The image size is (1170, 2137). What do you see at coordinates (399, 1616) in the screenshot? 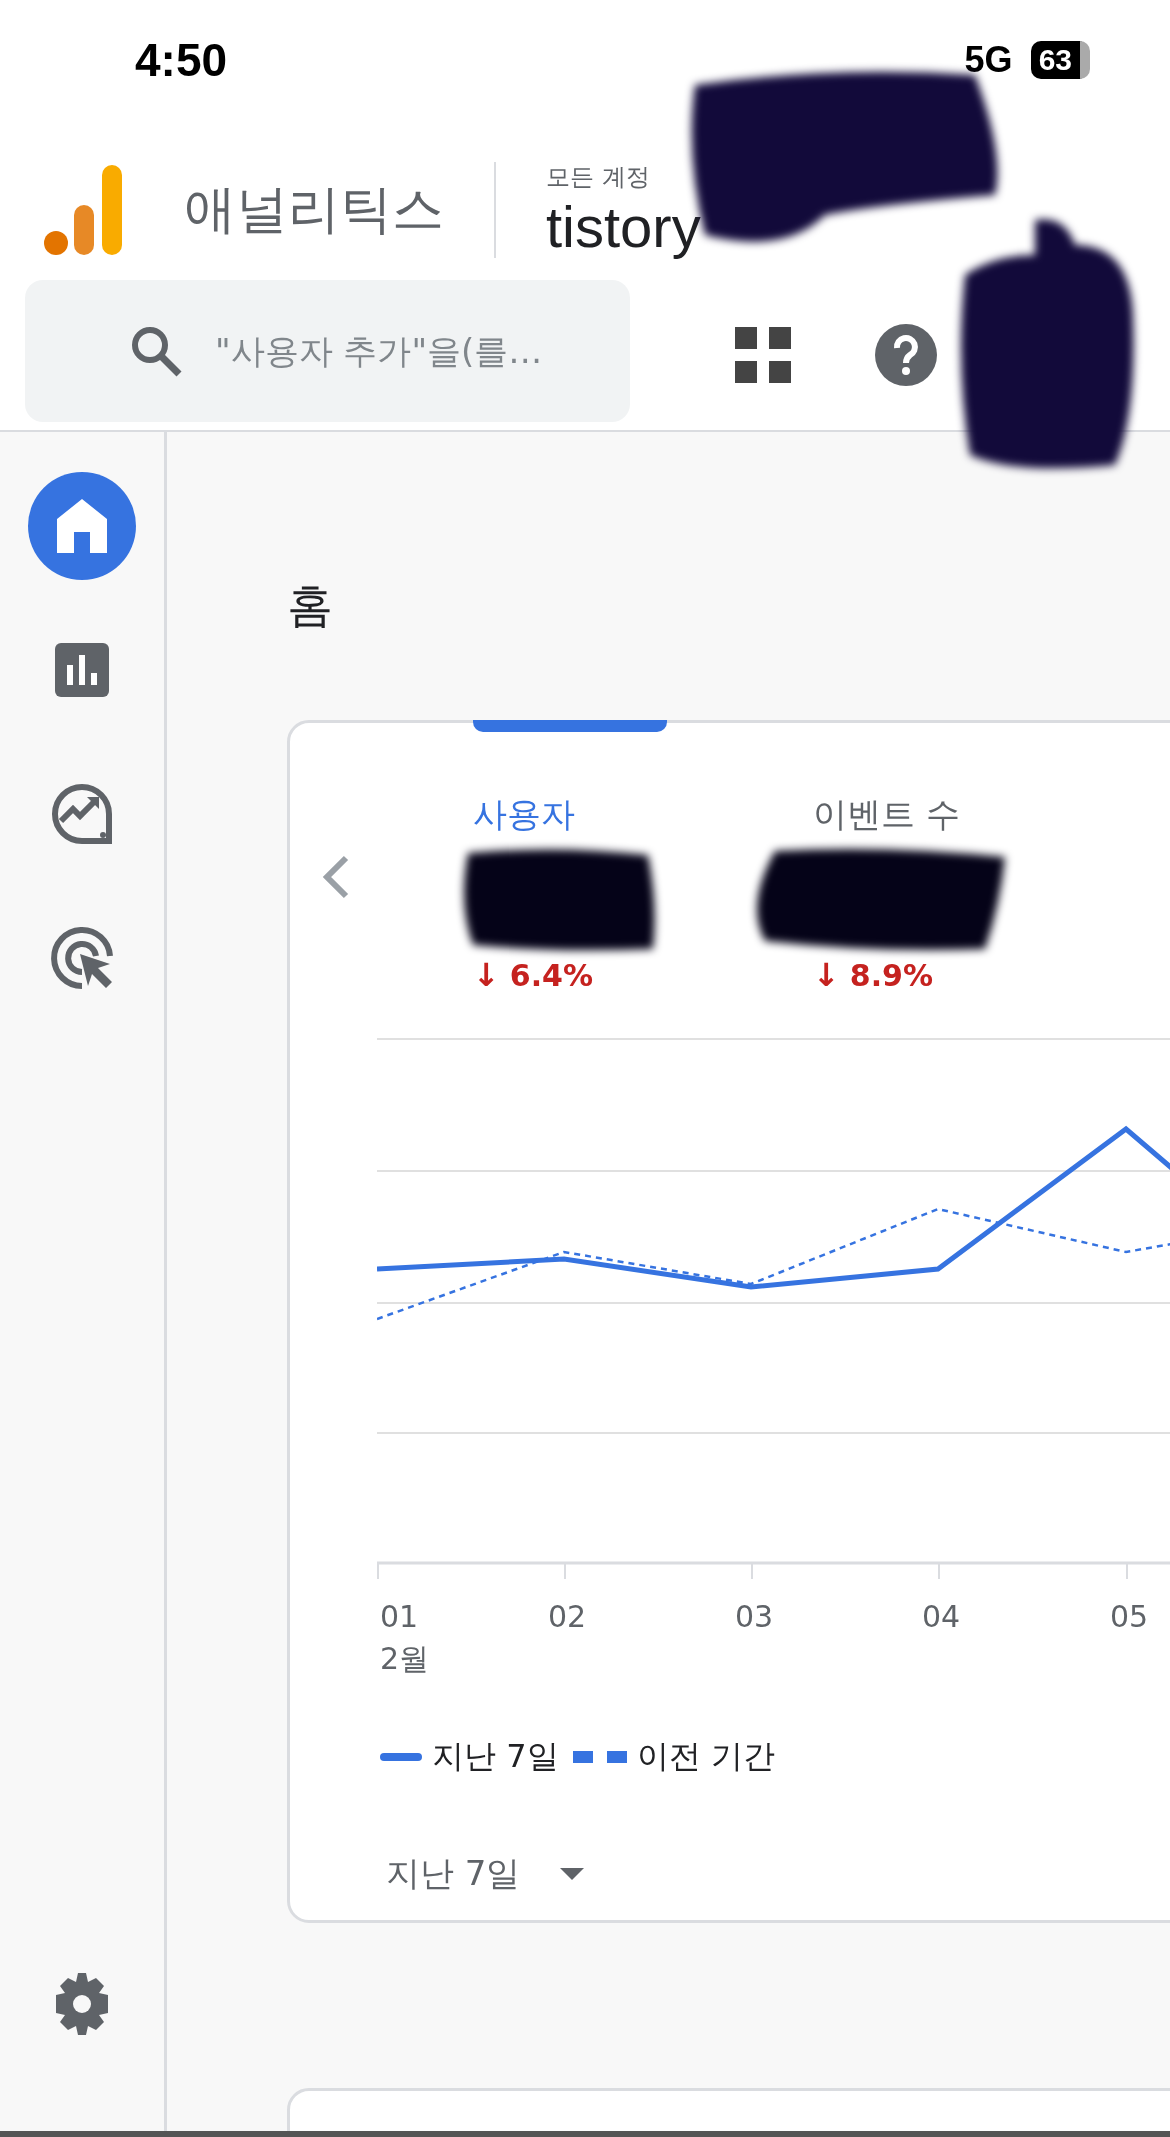
I see `axis-label: 01` at bounding box center [399, 1616].